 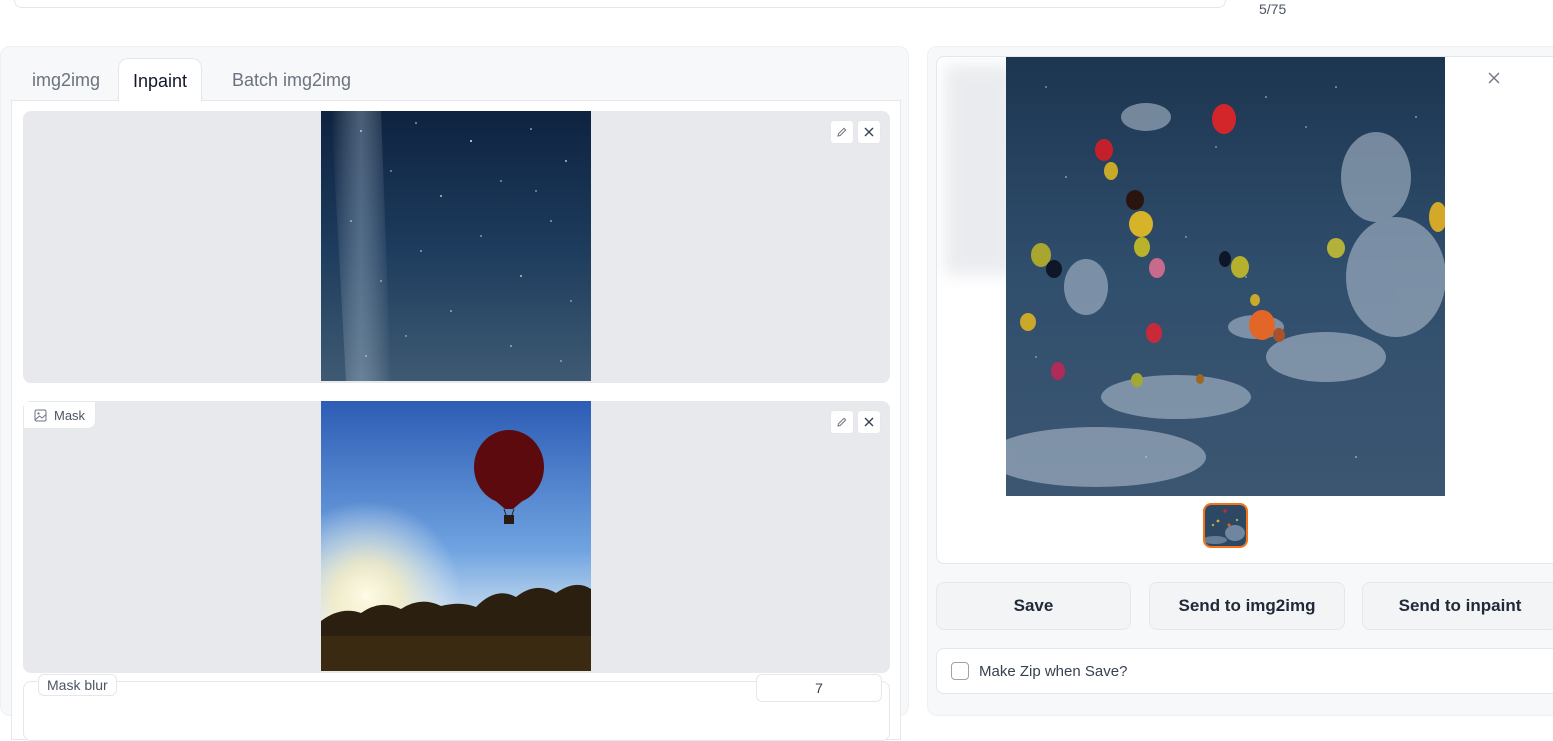 I want to click on send-to-inpaint-button: Send to inpaint, so click(x=1457, y=606).